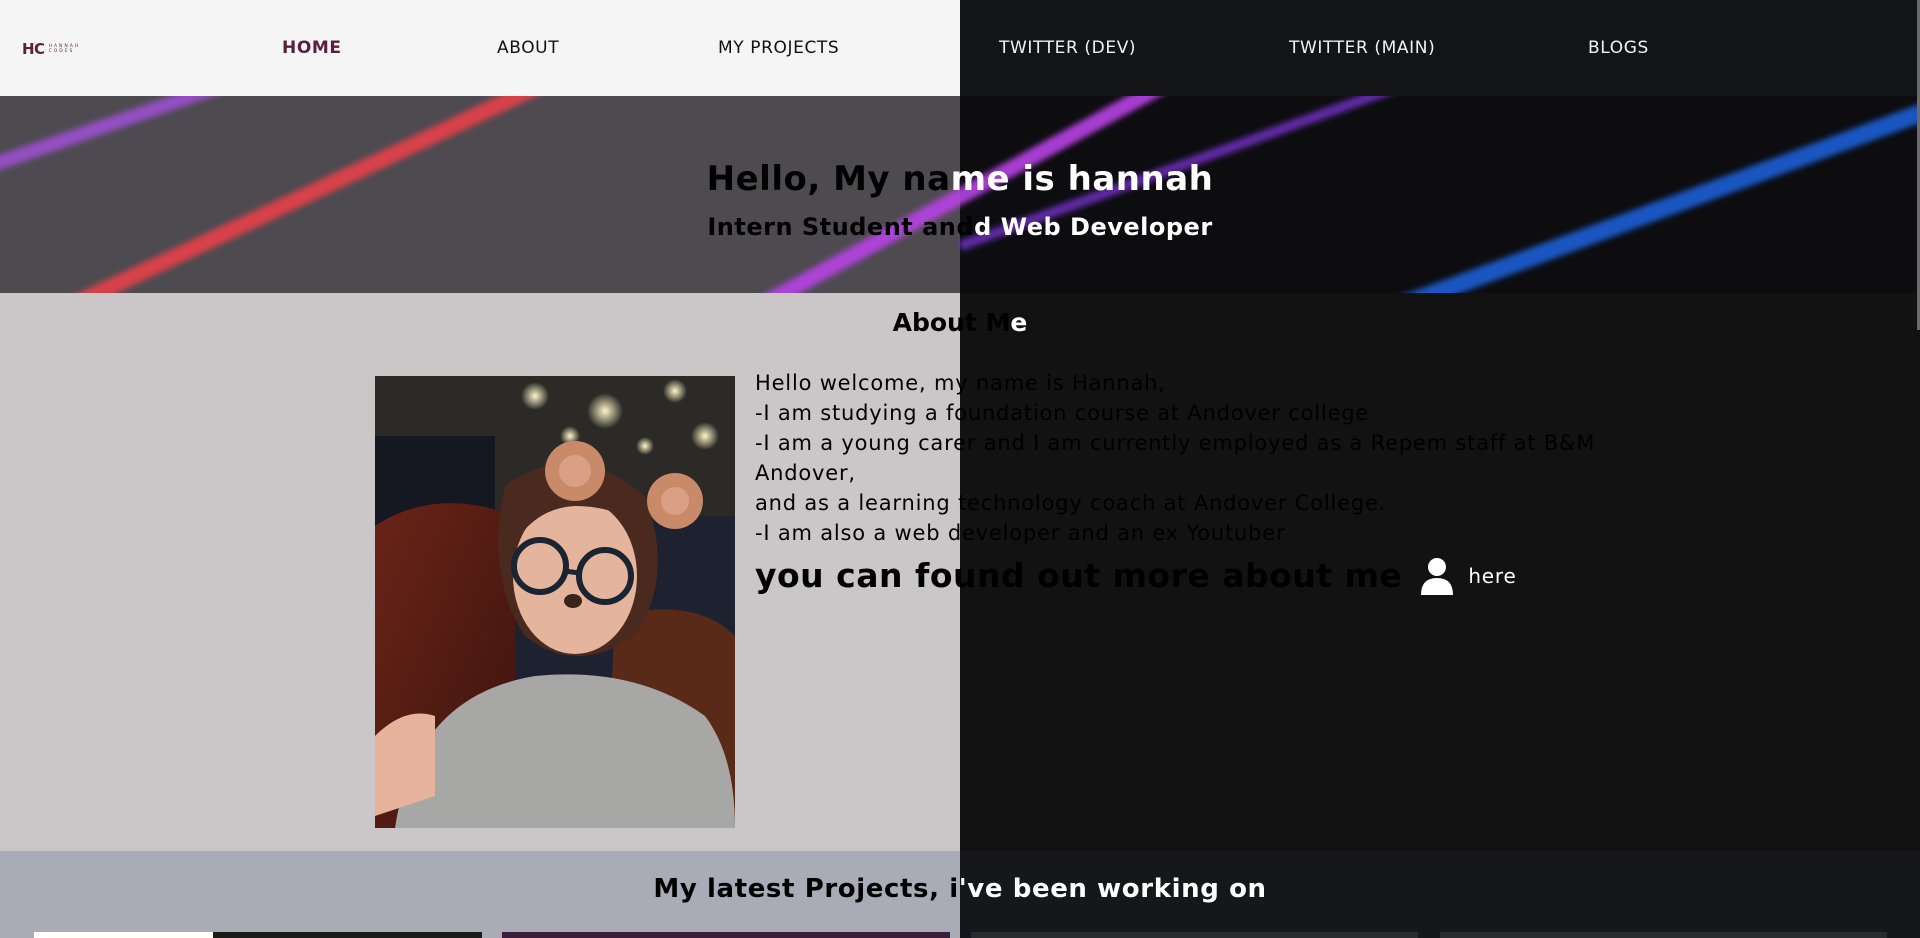  Describe the element at coordinates (33, 49) in the screenshot. I see `logo-mark: HC` at that location.